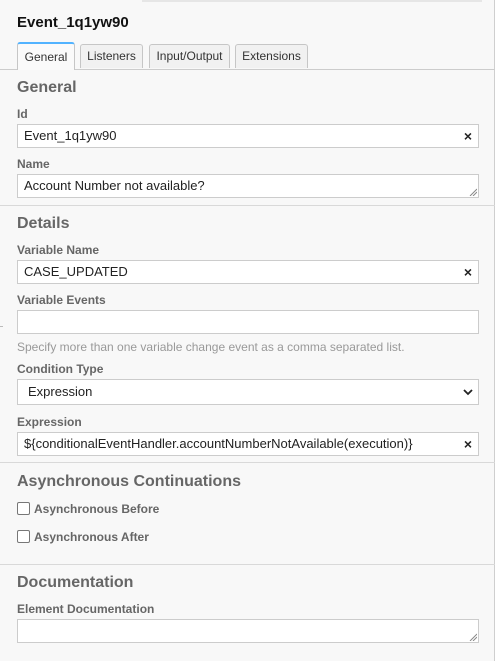  Describe the element at coordinates (33, 164) in the screenshot. I see `name-label: Name` at that location.